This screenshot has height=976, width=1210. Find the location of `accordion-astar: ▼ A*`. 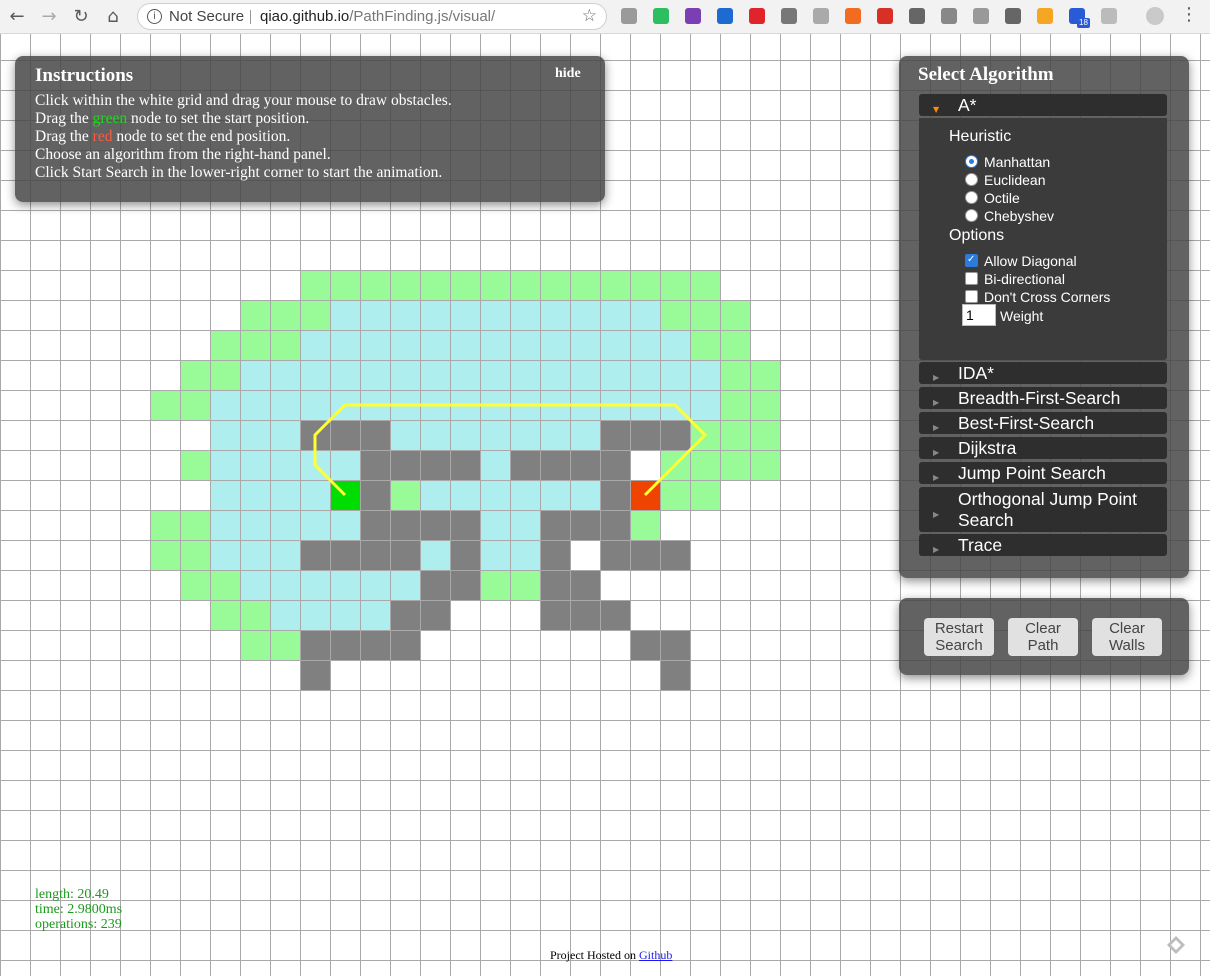

accordion-astar: ▼ A* is located at coordinates (1043, 105).